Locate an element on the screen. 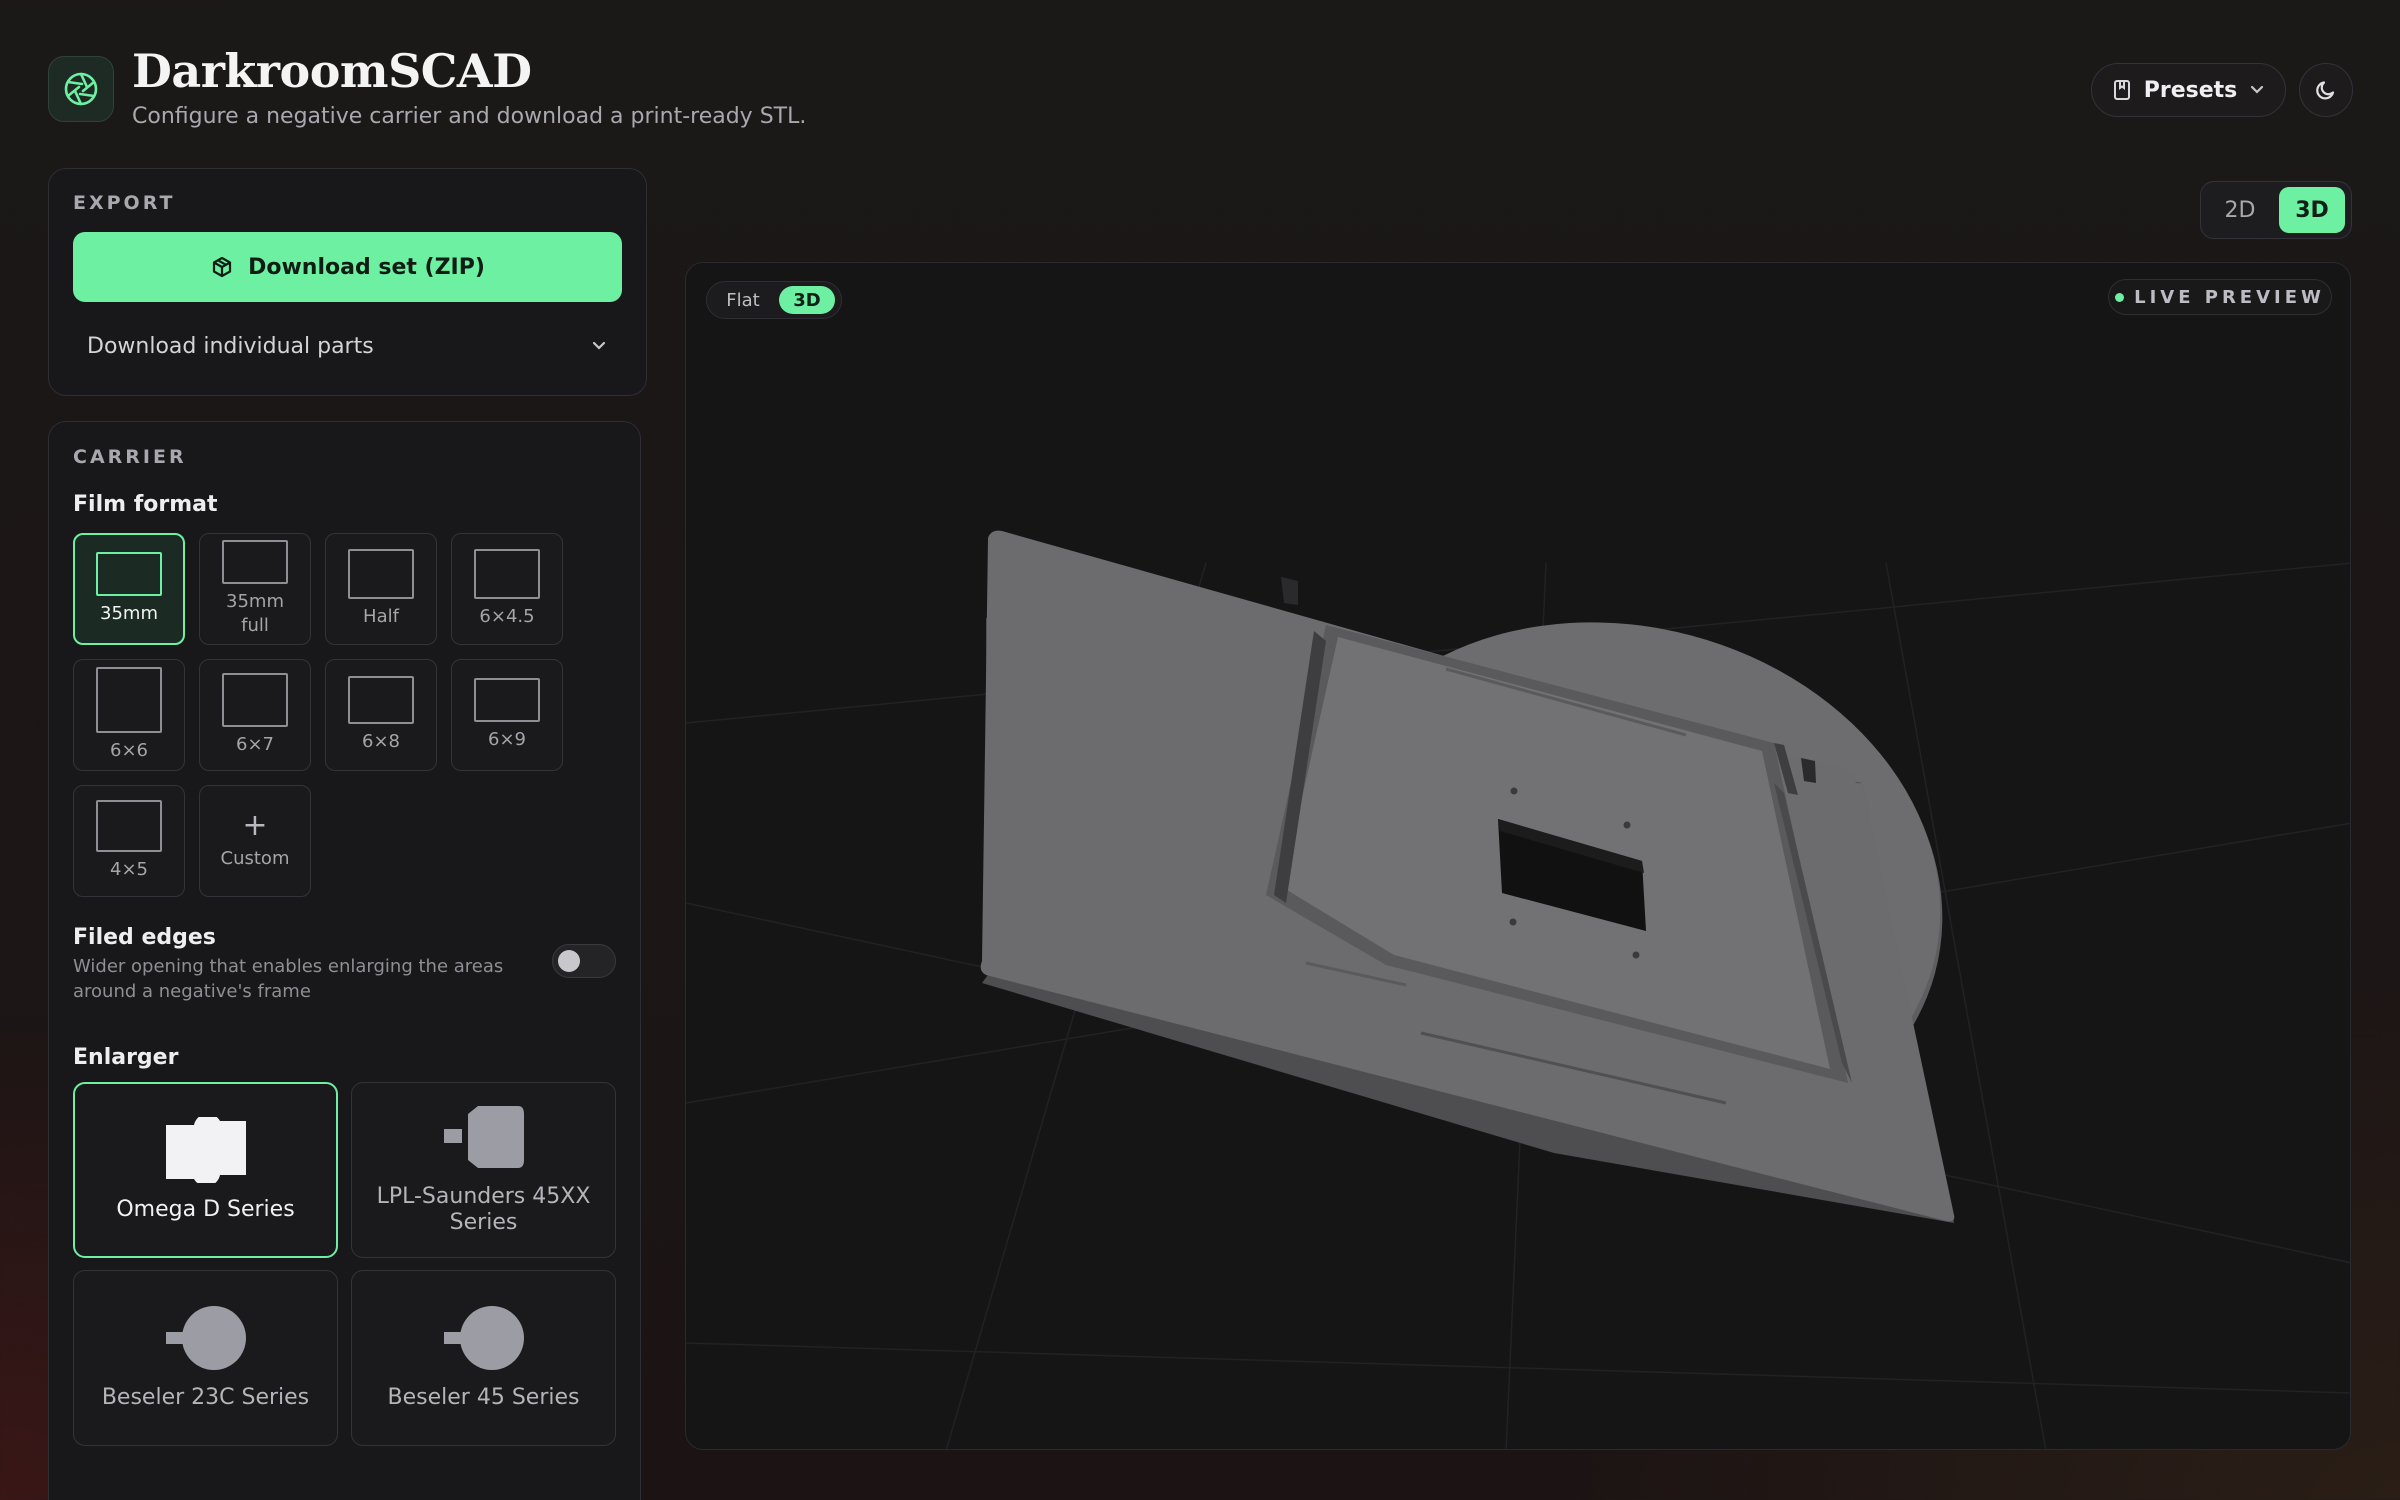 The width and height of the screenshot is (2400, 1500). format-4x5: 4×5 is located at coordinates (129, 841).